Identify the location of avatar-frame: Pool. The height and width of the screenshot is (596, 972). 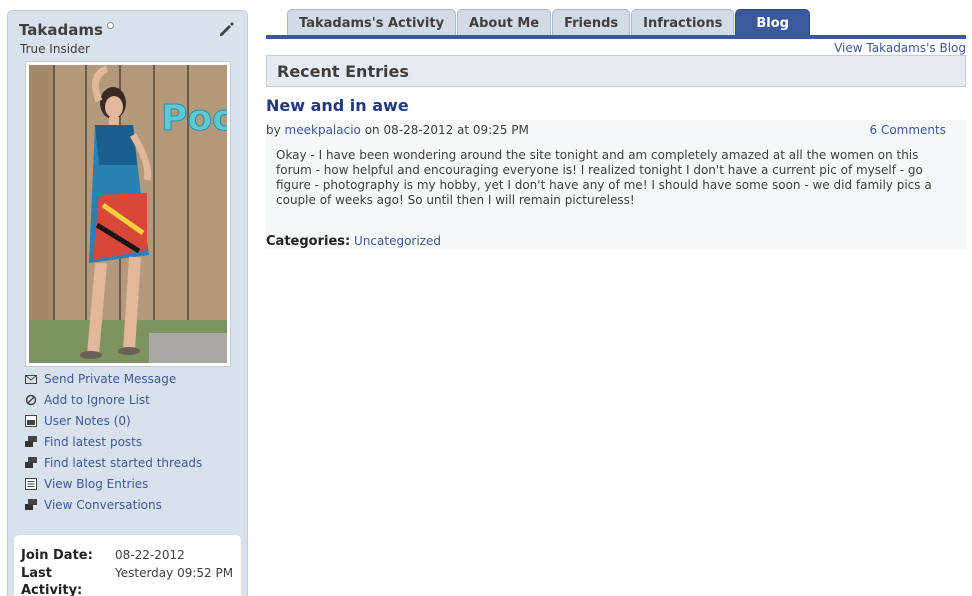
(128, 214).